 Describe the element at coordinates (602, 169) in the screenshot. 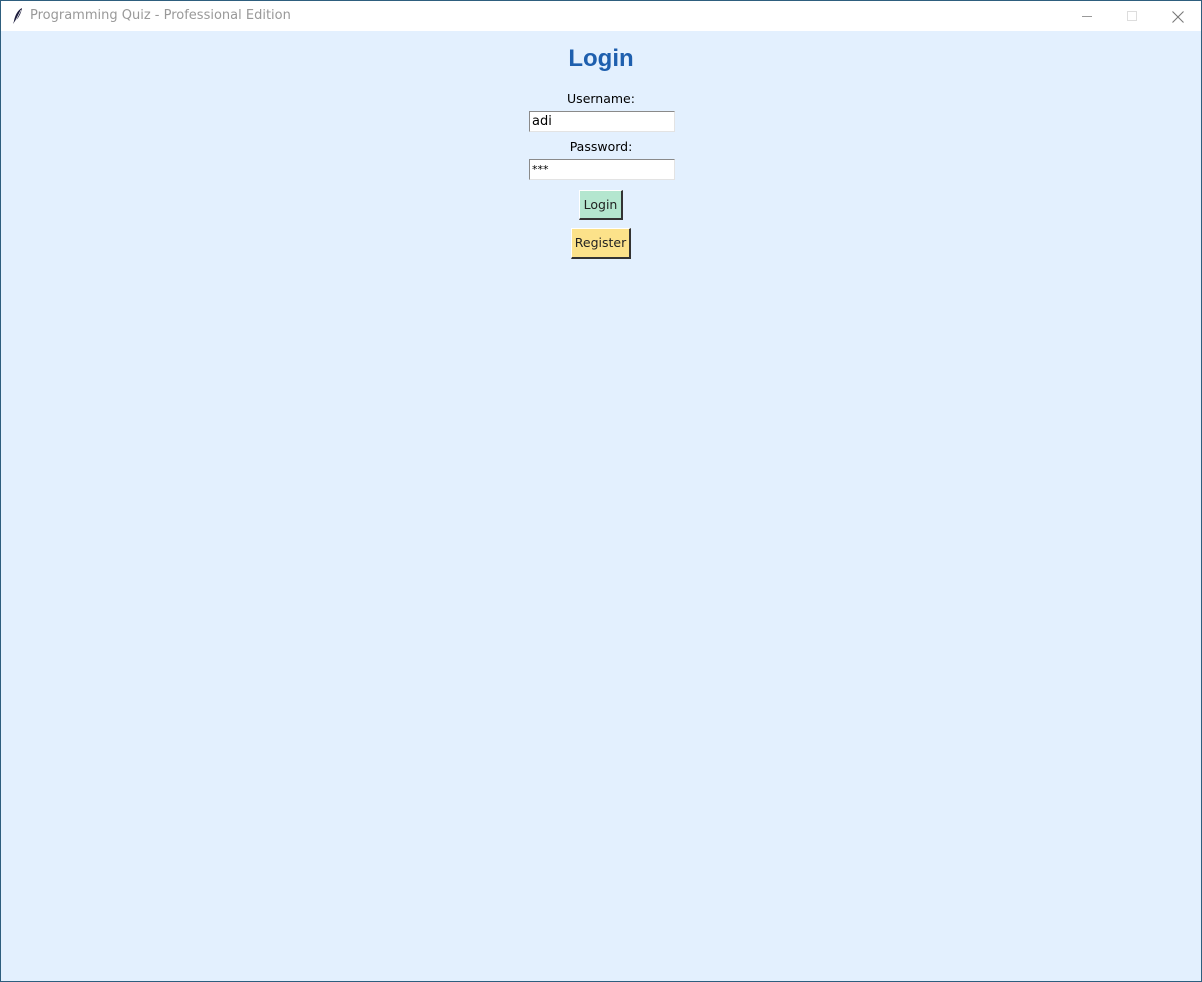

I see `password-input` at that location.